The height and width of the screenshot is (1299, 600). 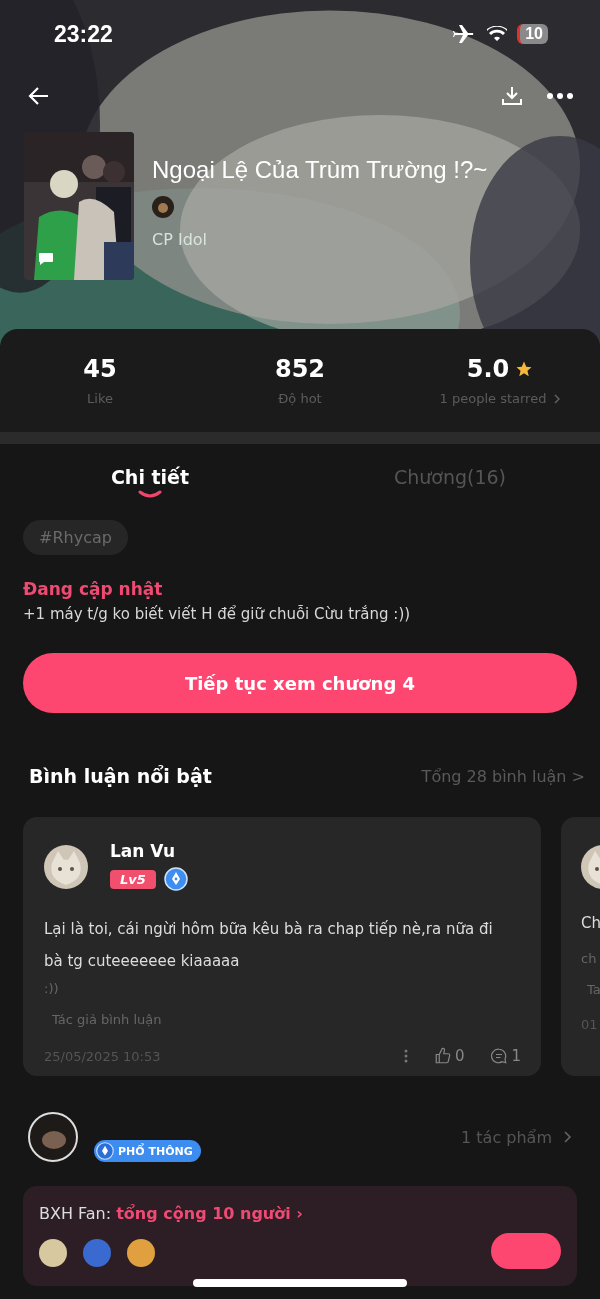 I want to click on like-button: 0, so click(x=449, y=1056).